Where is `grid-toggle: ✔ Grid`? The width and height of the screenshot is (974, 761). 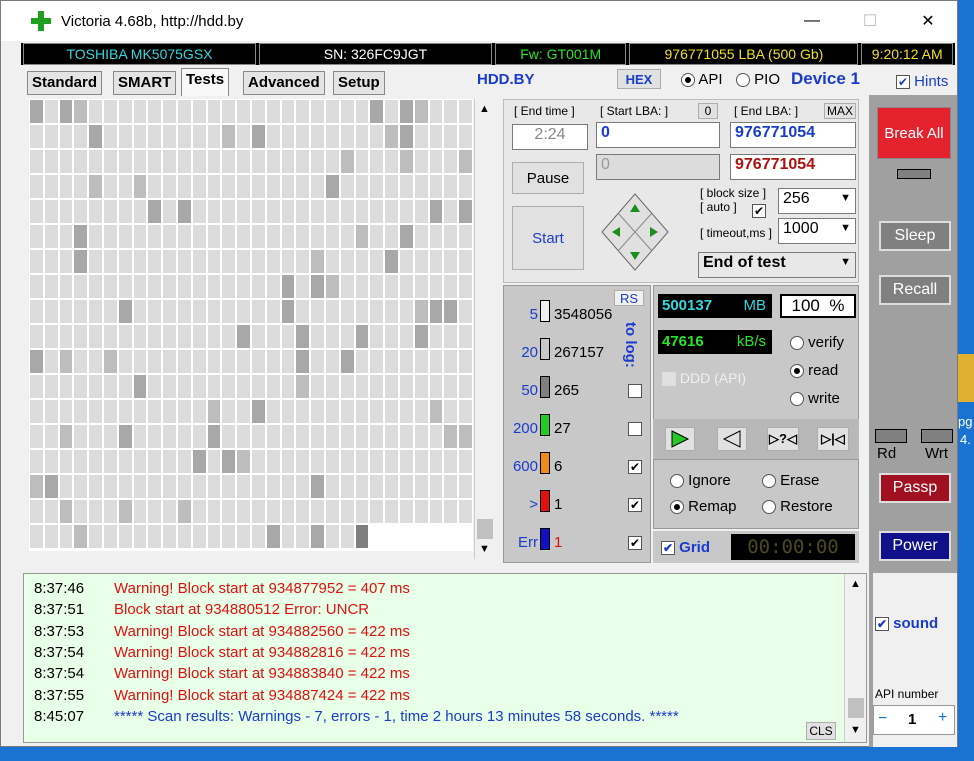 grid-toggle: ✔ Grid is located at coordinates (685, 547).